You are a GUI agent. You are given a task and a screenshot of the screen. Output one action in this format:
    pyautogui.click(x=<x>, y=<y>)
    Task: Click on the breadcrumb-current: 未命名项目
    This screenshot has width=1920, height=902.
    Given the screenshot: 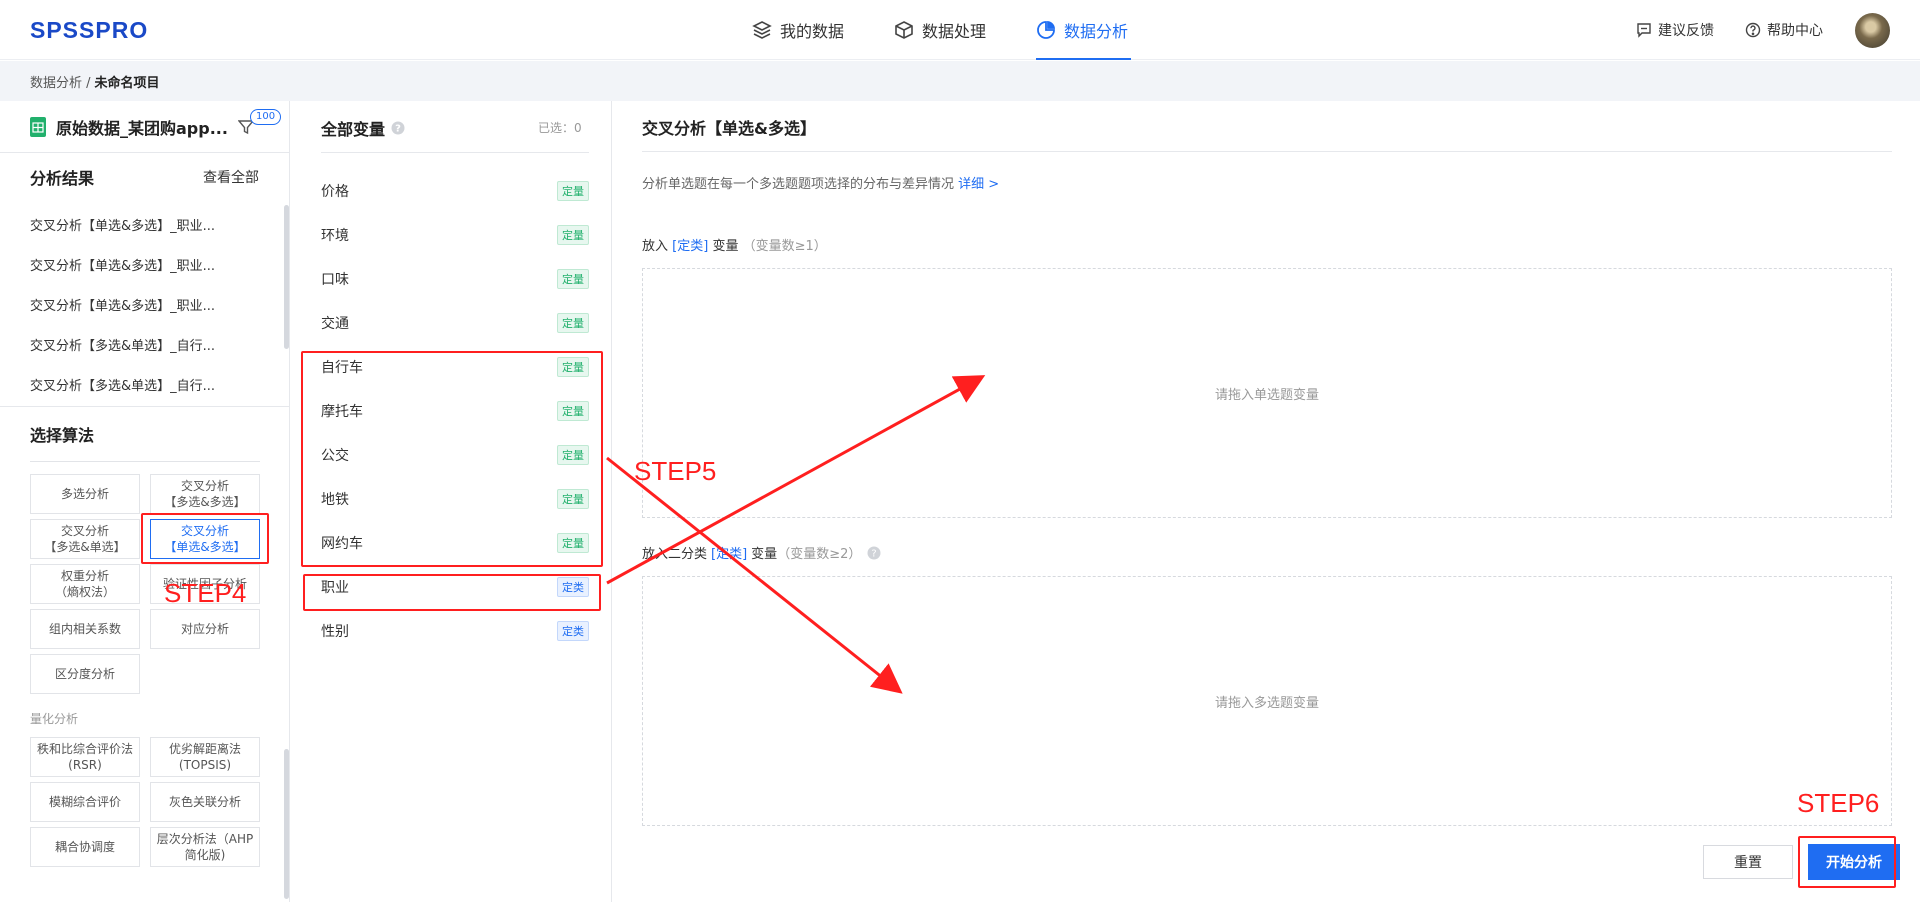 What is the action you would take?
    pyautogui.click(x=127, y=83)
    